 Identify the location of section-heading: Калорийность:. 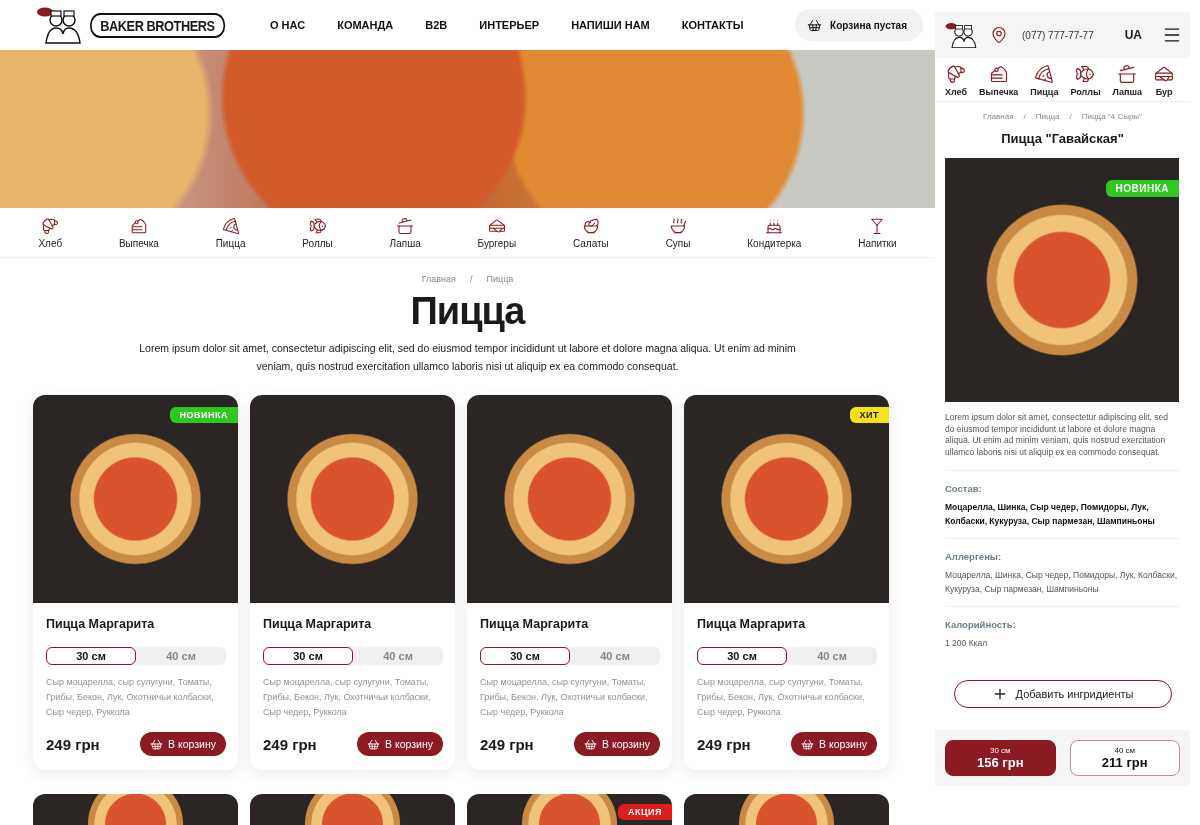
(981, 624).